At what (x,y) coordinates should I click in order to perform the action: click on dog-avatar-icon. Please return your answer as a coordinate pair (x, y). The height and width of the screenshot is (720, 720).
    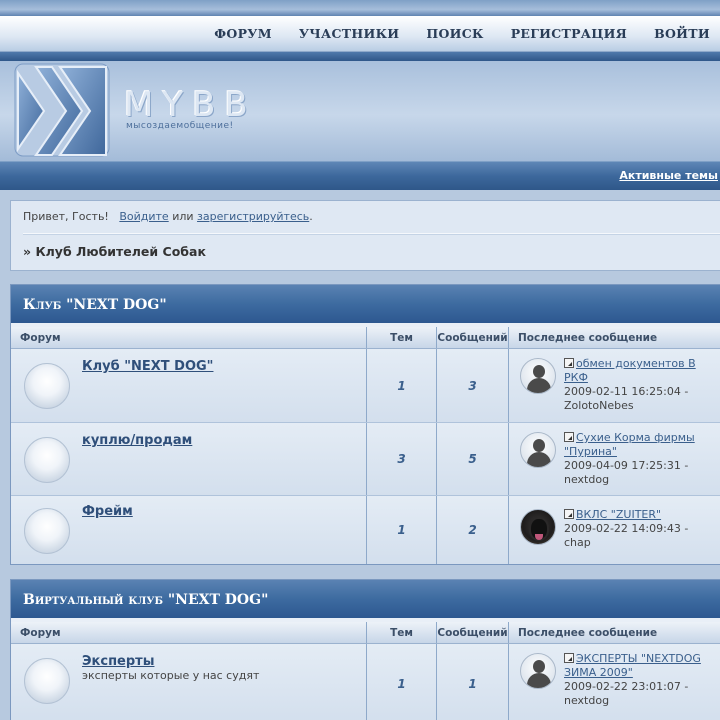
    Looking at the image, I should click on (538, 527).